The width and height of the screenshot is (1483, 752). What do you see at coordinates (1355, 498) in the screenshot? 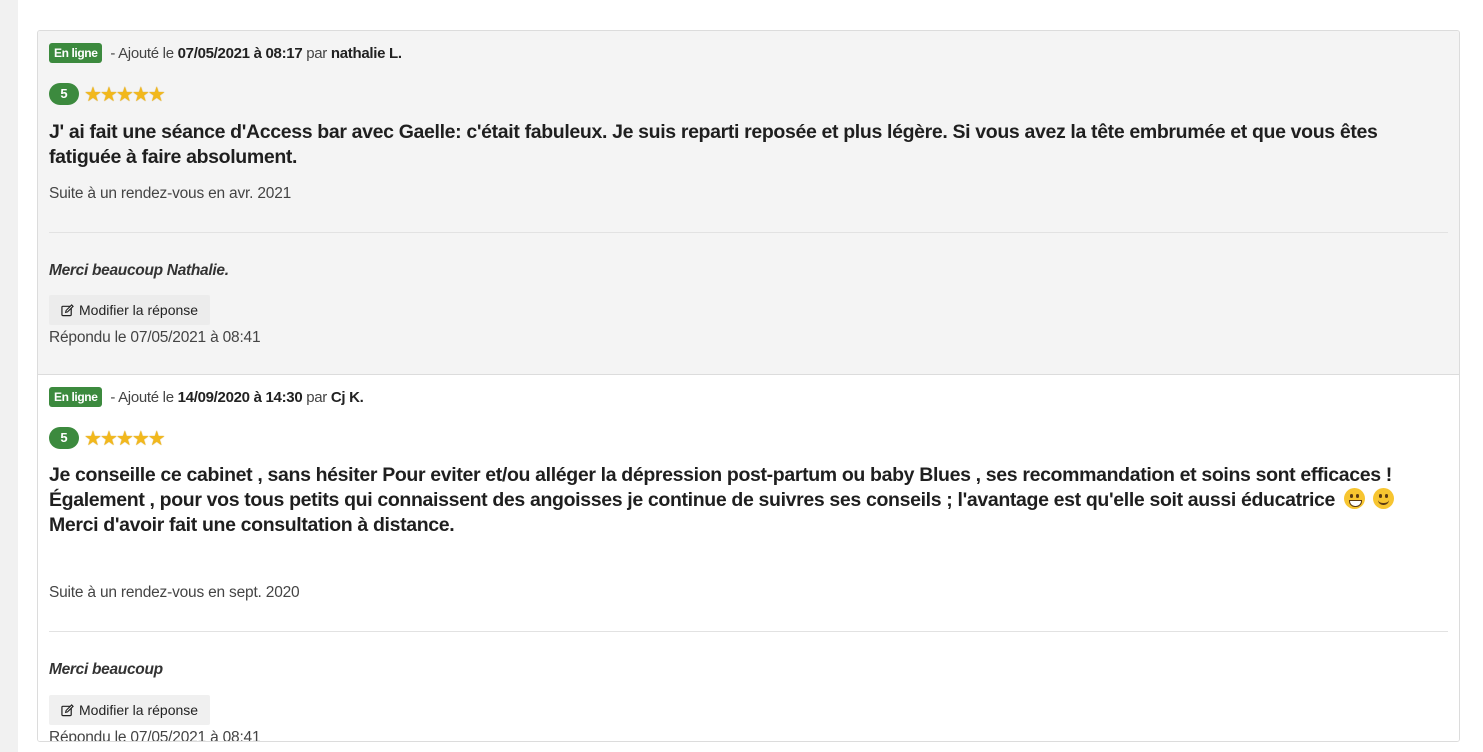
I see `grinning-face-icon` at bounding box center [1355, 498].